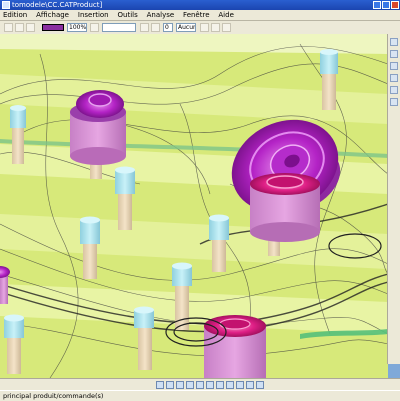 The height and width of the screenshot is (401, 400). Describe the element at coordinates (53, 27) in the screenshot. I see `color-swatch` at that location.